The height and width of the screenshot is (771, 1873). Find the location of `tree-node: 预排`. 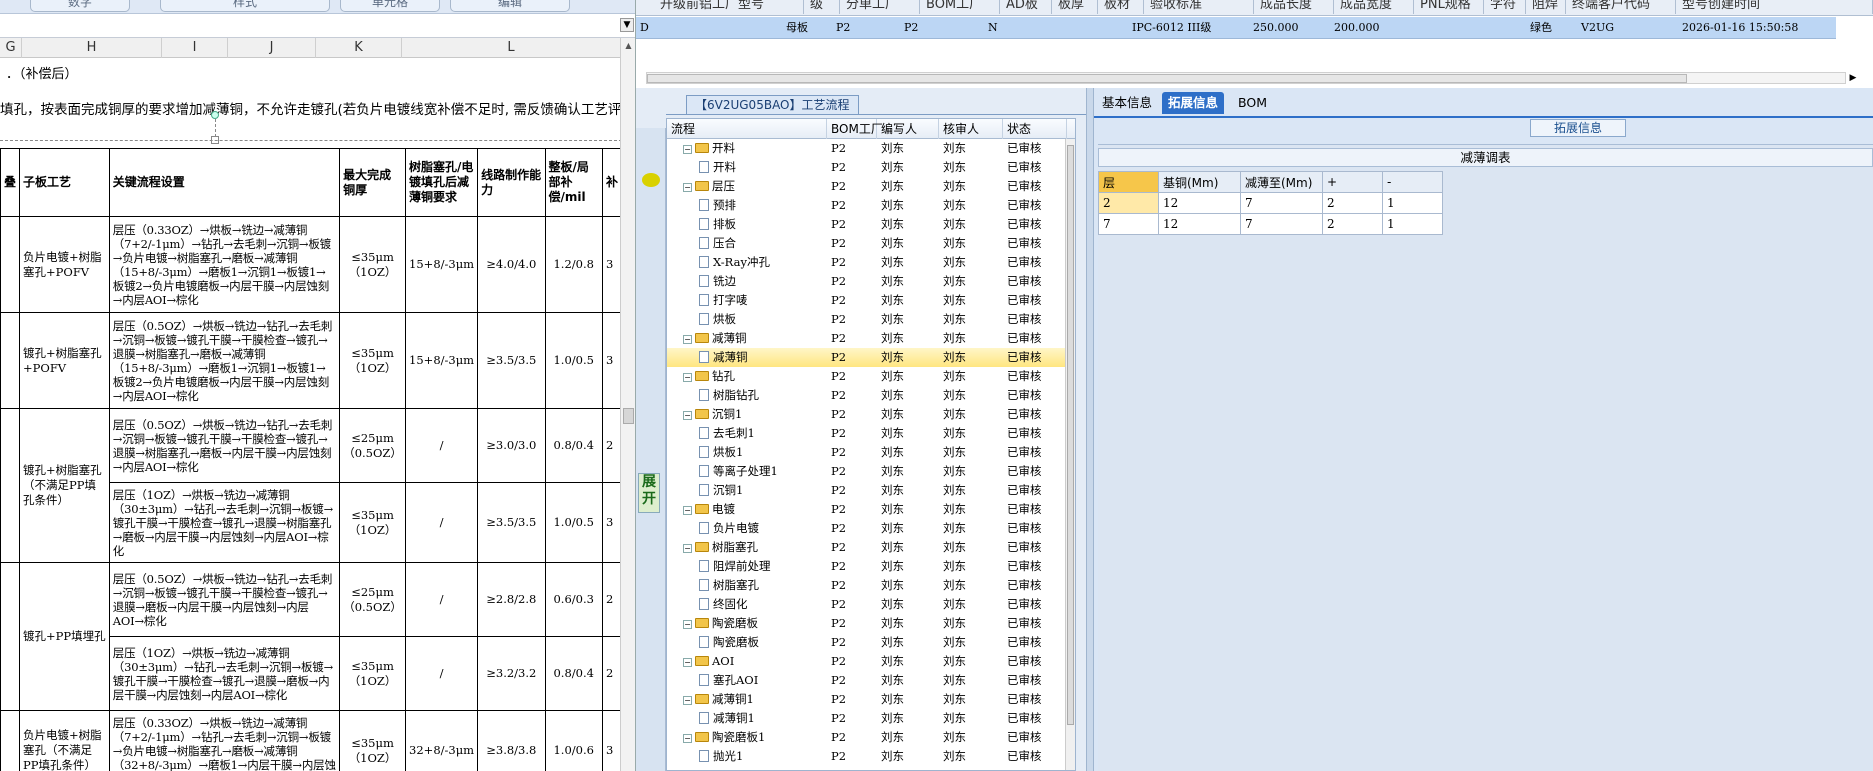

tree-node: 预排 is located at coordinates (766, 205).